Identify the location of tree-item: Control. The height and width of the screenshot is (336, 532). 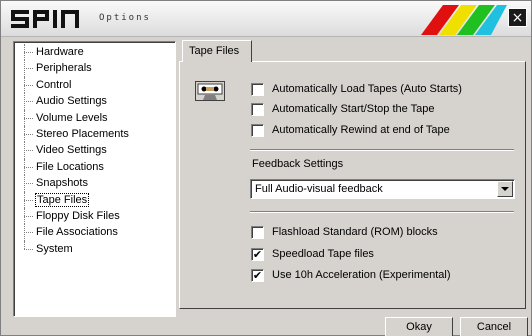
(94, 85).